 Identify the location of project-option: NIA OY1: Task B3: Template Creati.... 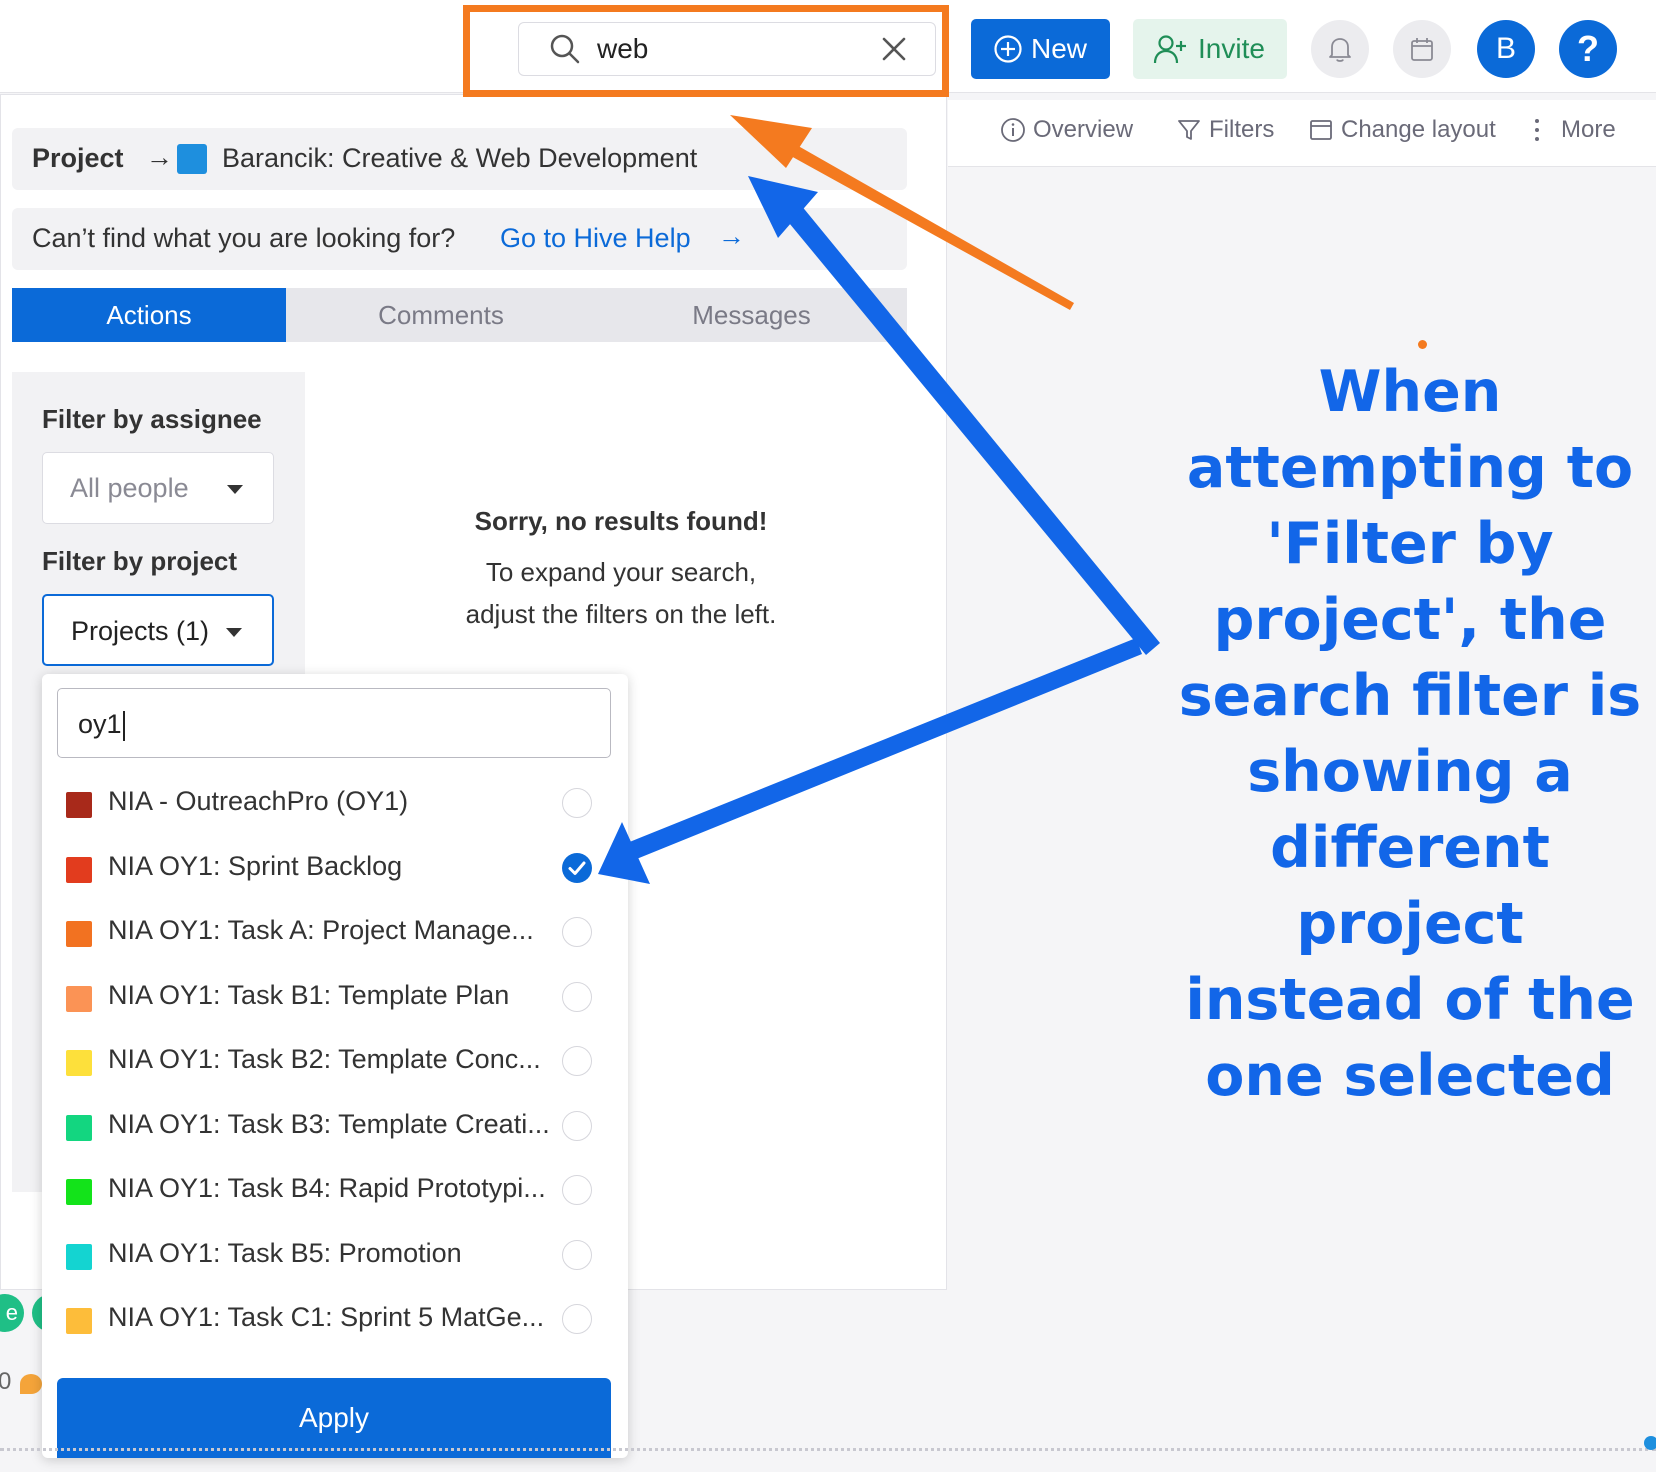
(335, 1127).